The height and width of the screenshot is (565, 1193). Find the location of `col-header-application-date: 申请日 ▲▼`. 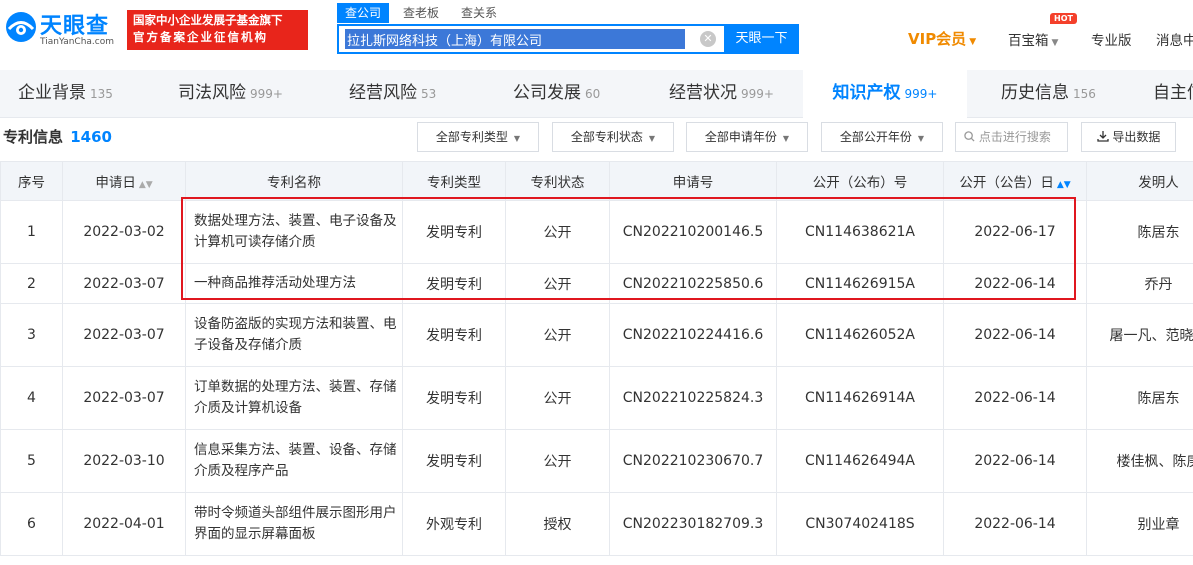

col-header-application-date: 申请日 ▲▼ is located at coordinates (124, 181).